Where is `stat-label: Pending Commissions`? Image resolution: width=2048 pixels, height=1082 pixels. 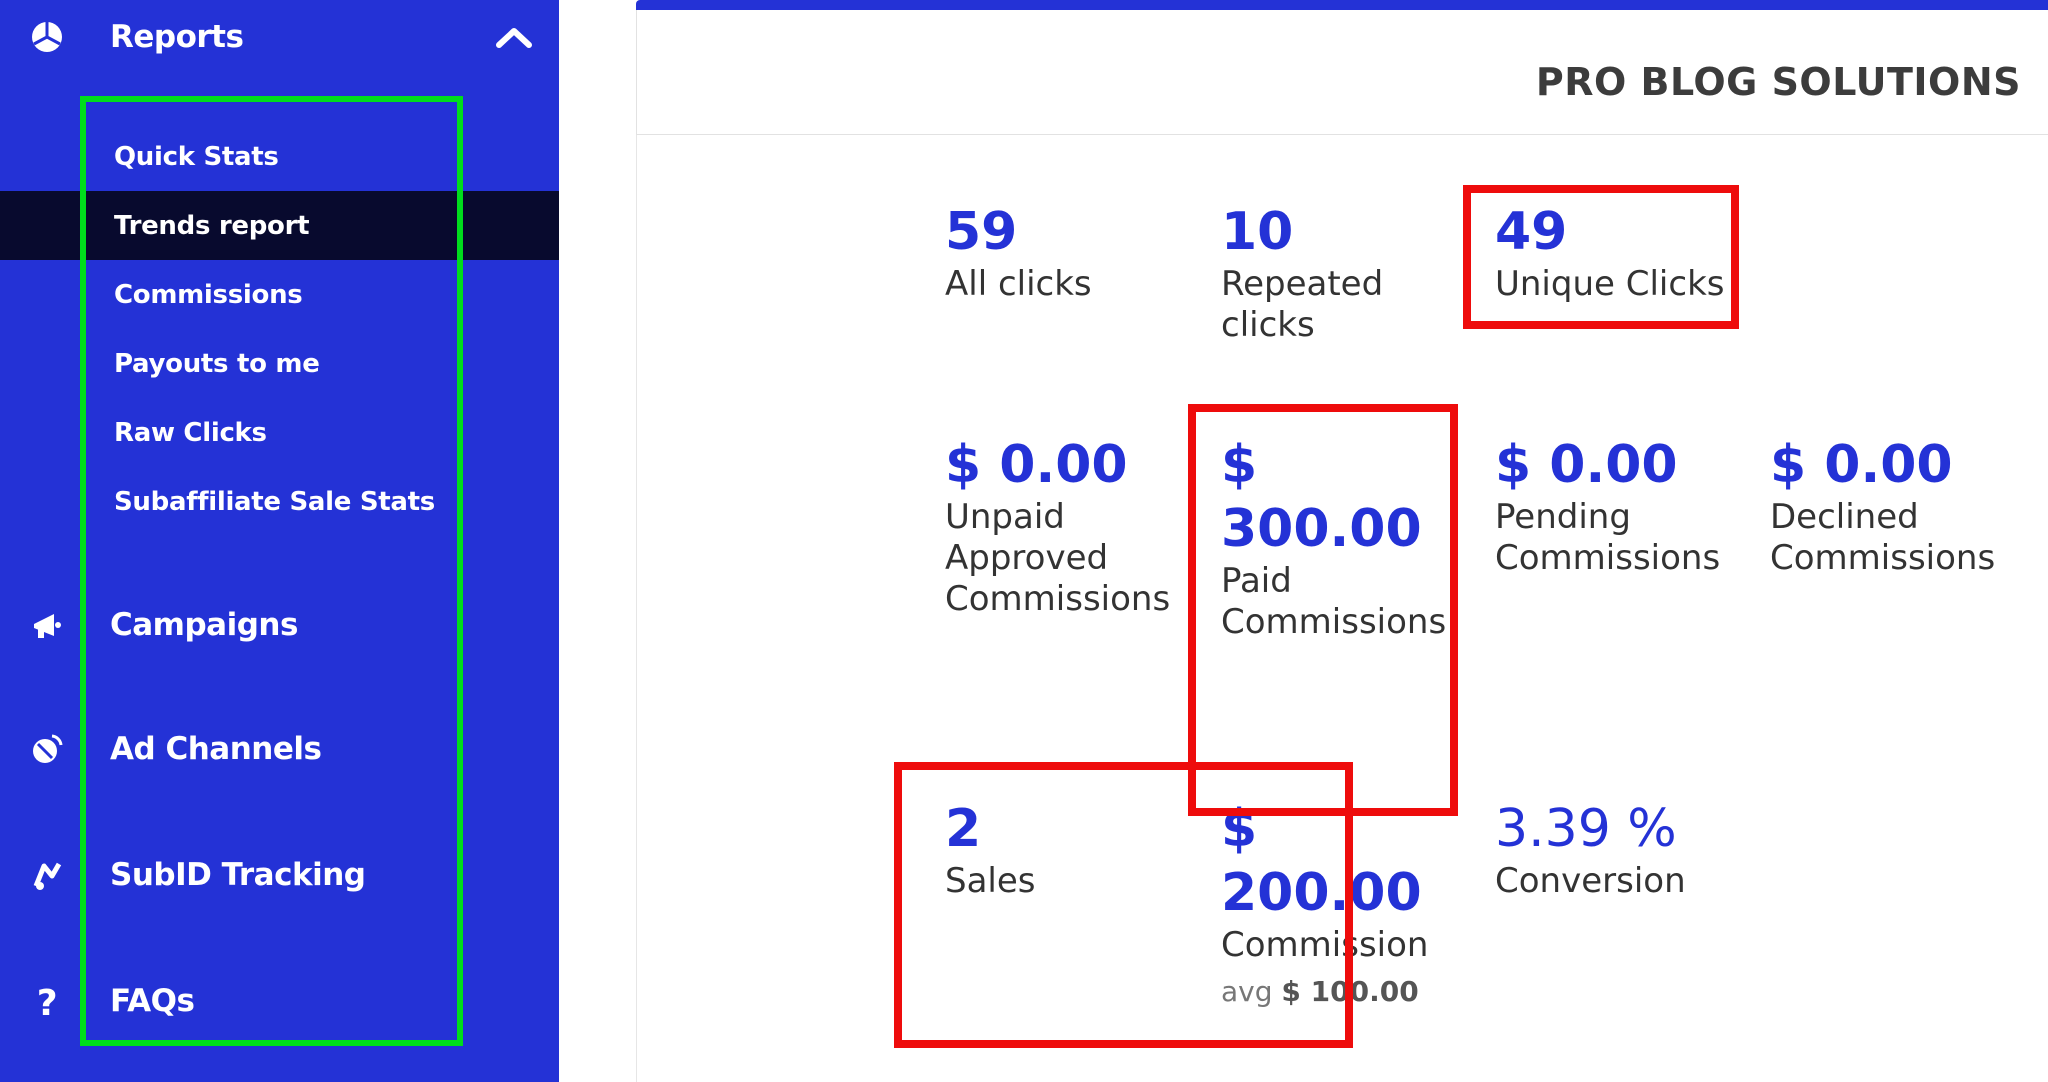 stat-label: Pending Commissions is located at coordinates (1608, 537).